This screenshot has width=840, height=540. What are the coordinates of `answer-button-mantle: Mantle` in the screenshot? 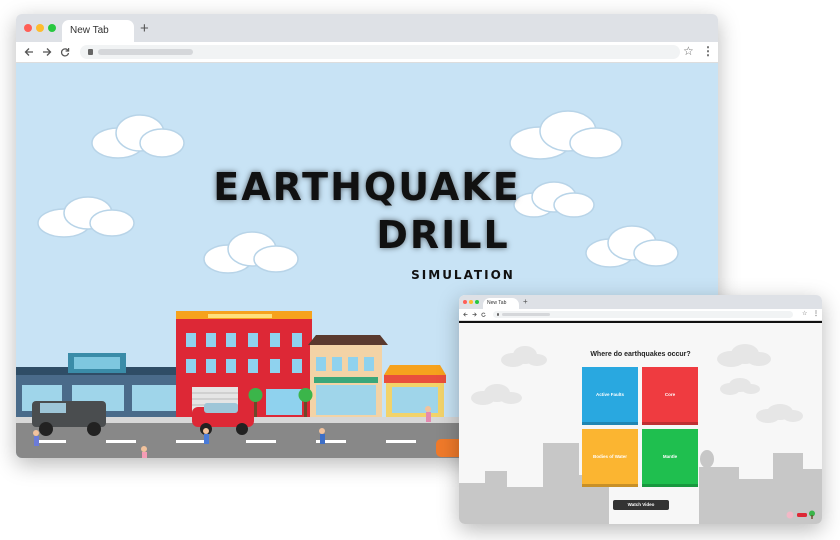 It's located at (670, 458).